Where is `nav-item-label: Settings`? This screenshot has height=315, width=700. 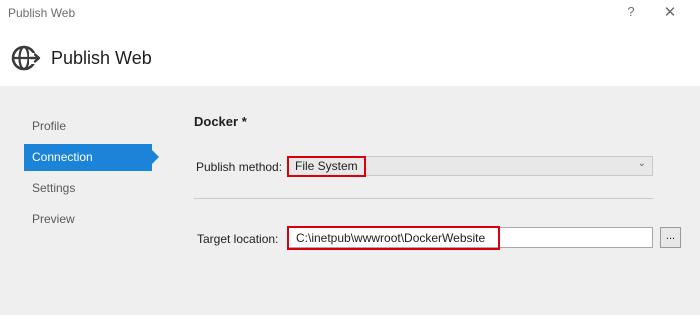 nav-item-label: Settings is located at coordinates (54, 188).